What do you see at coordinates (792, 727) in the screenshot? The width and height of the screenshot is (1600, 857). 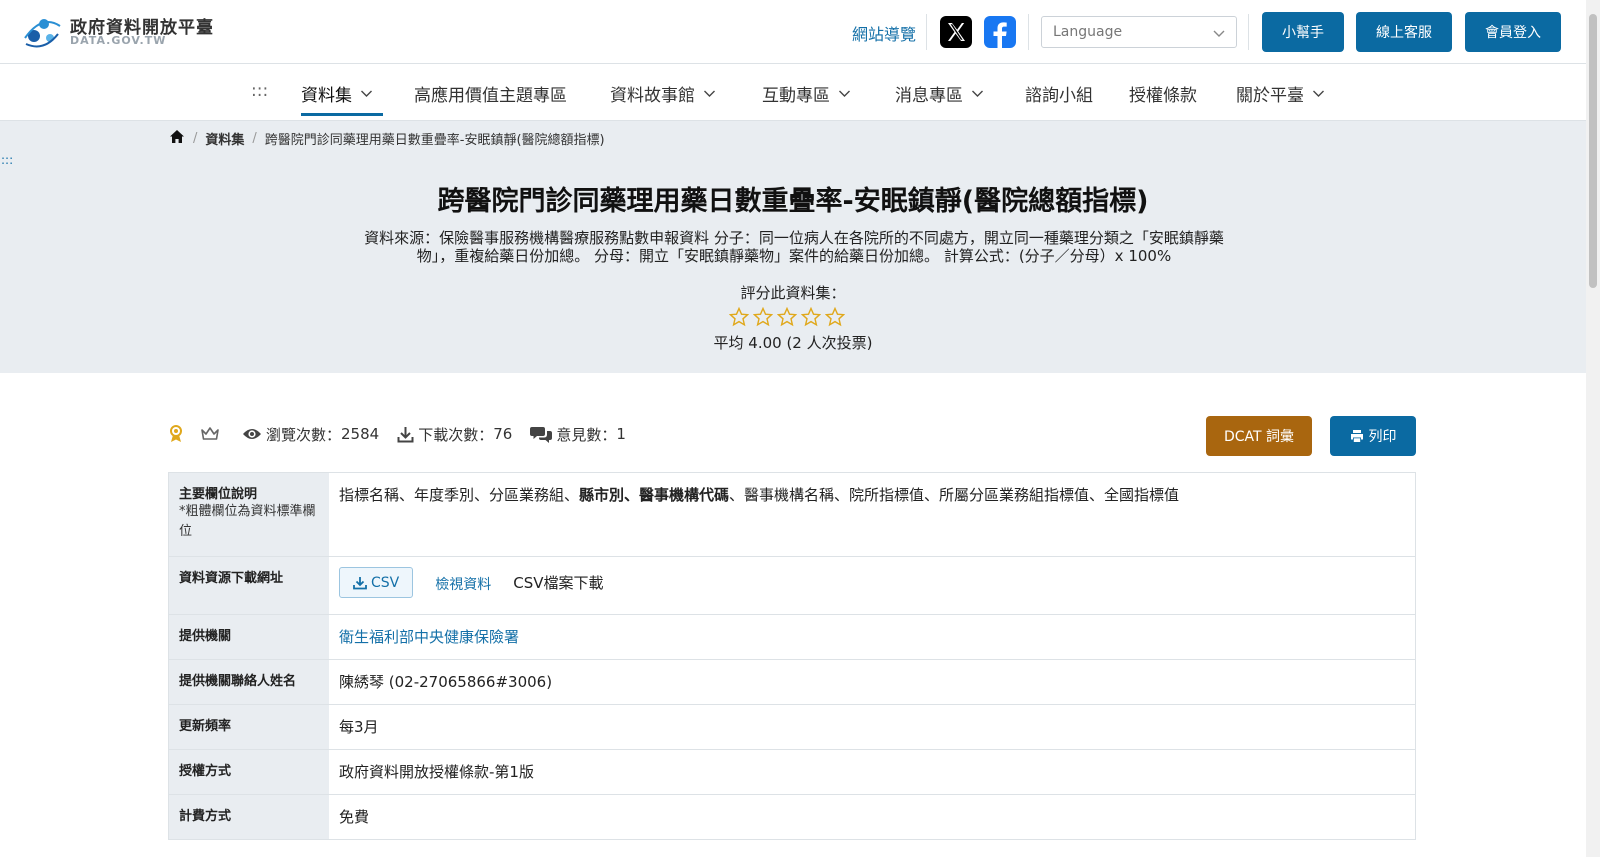 I see `table-row: 更新頻率 每3月` at bounding box center [792, 727].